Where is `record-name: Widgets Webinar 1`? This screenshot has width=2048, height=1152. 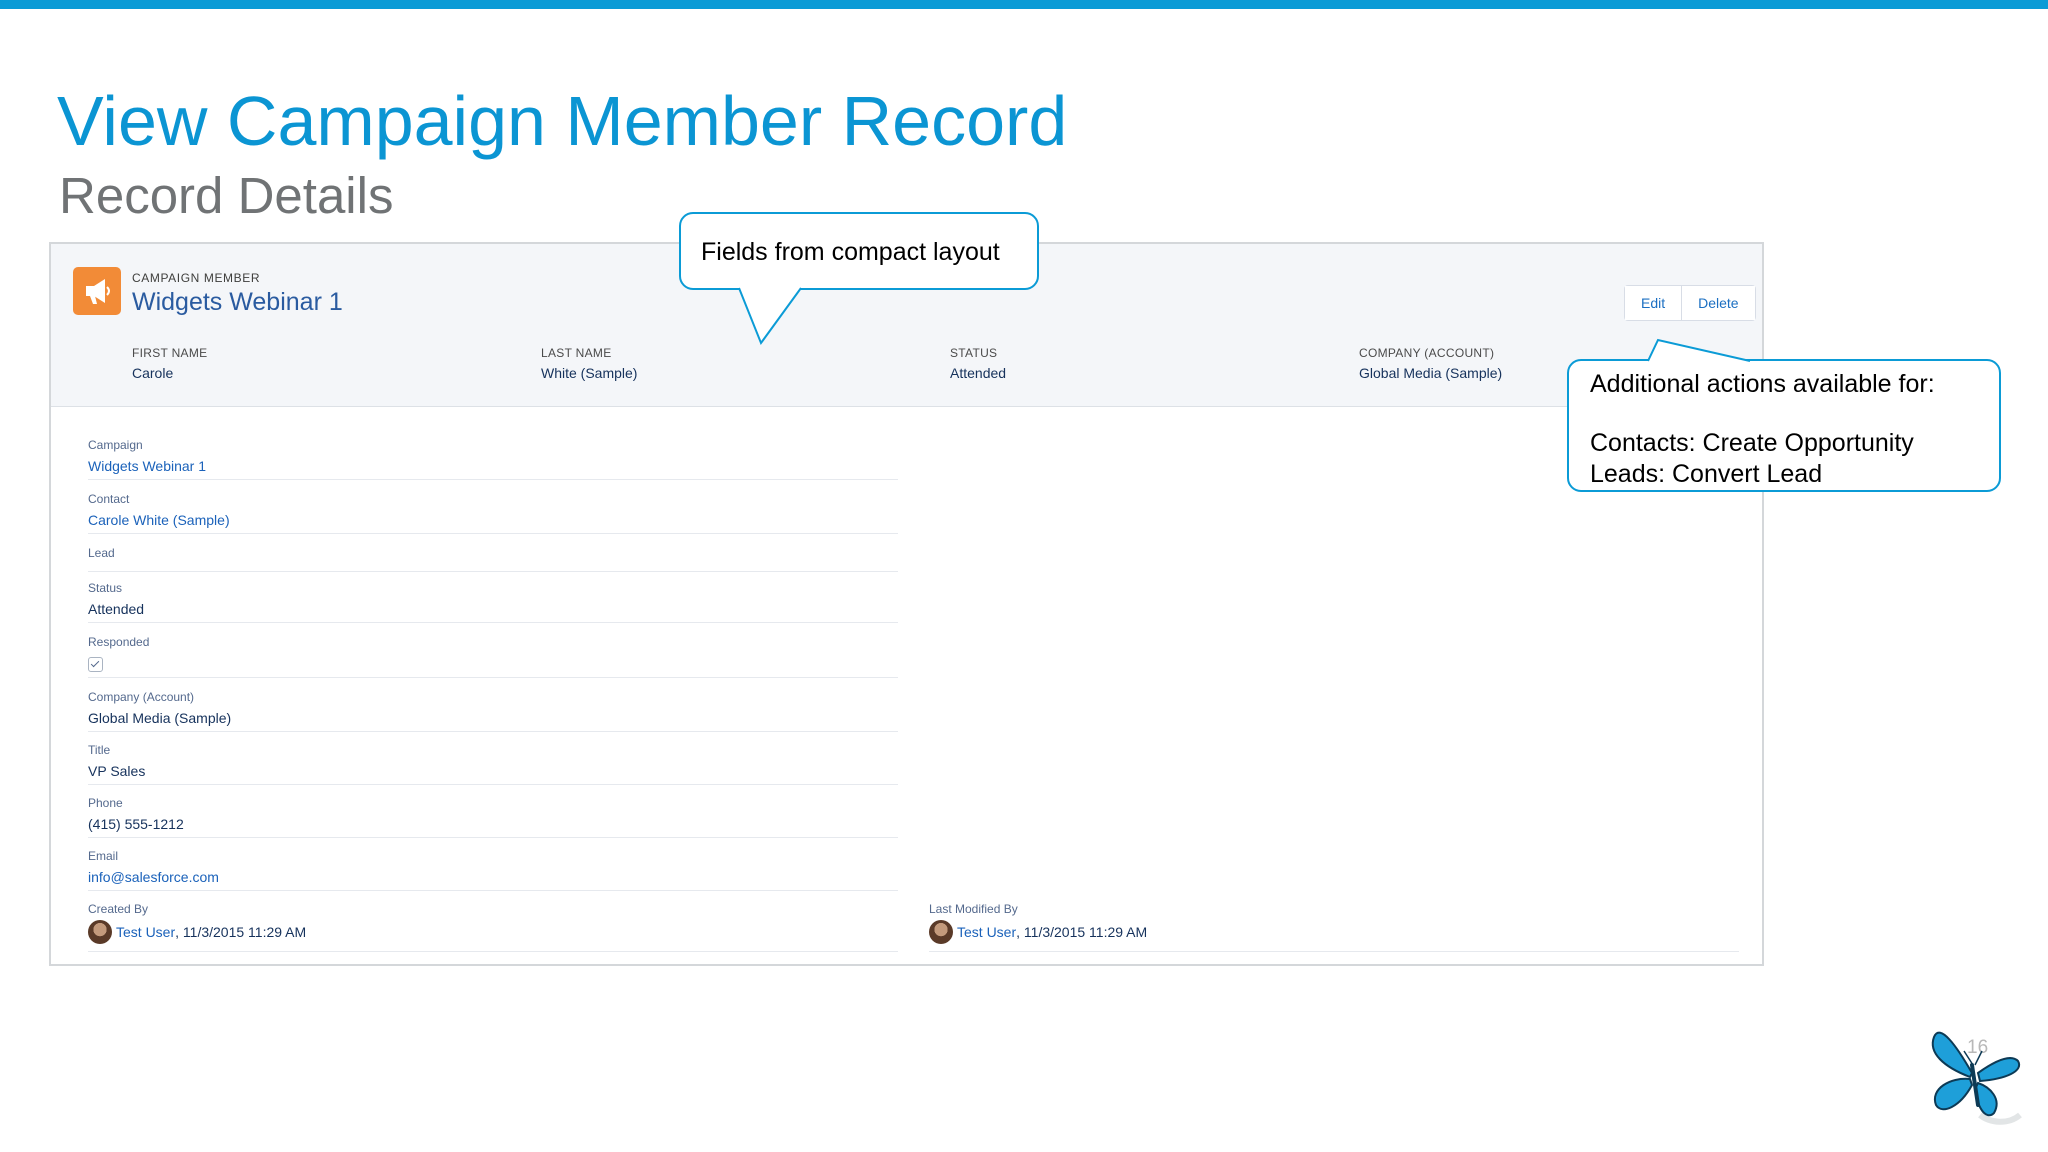 record-name: Widgets Webinar 1 is located at coordinates (237, 302).